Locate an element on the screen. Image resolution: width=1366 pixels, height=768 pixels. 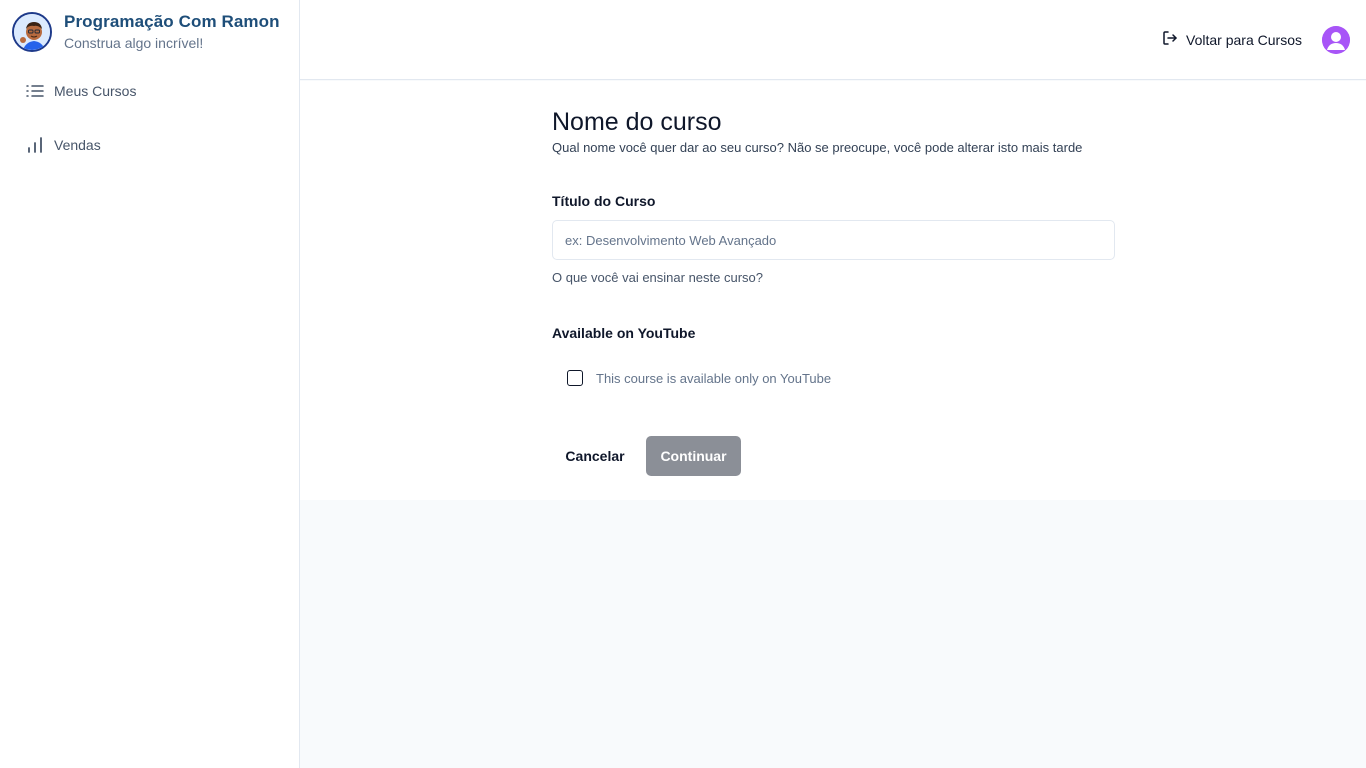
list-icon is located at coordinates (35, 91).